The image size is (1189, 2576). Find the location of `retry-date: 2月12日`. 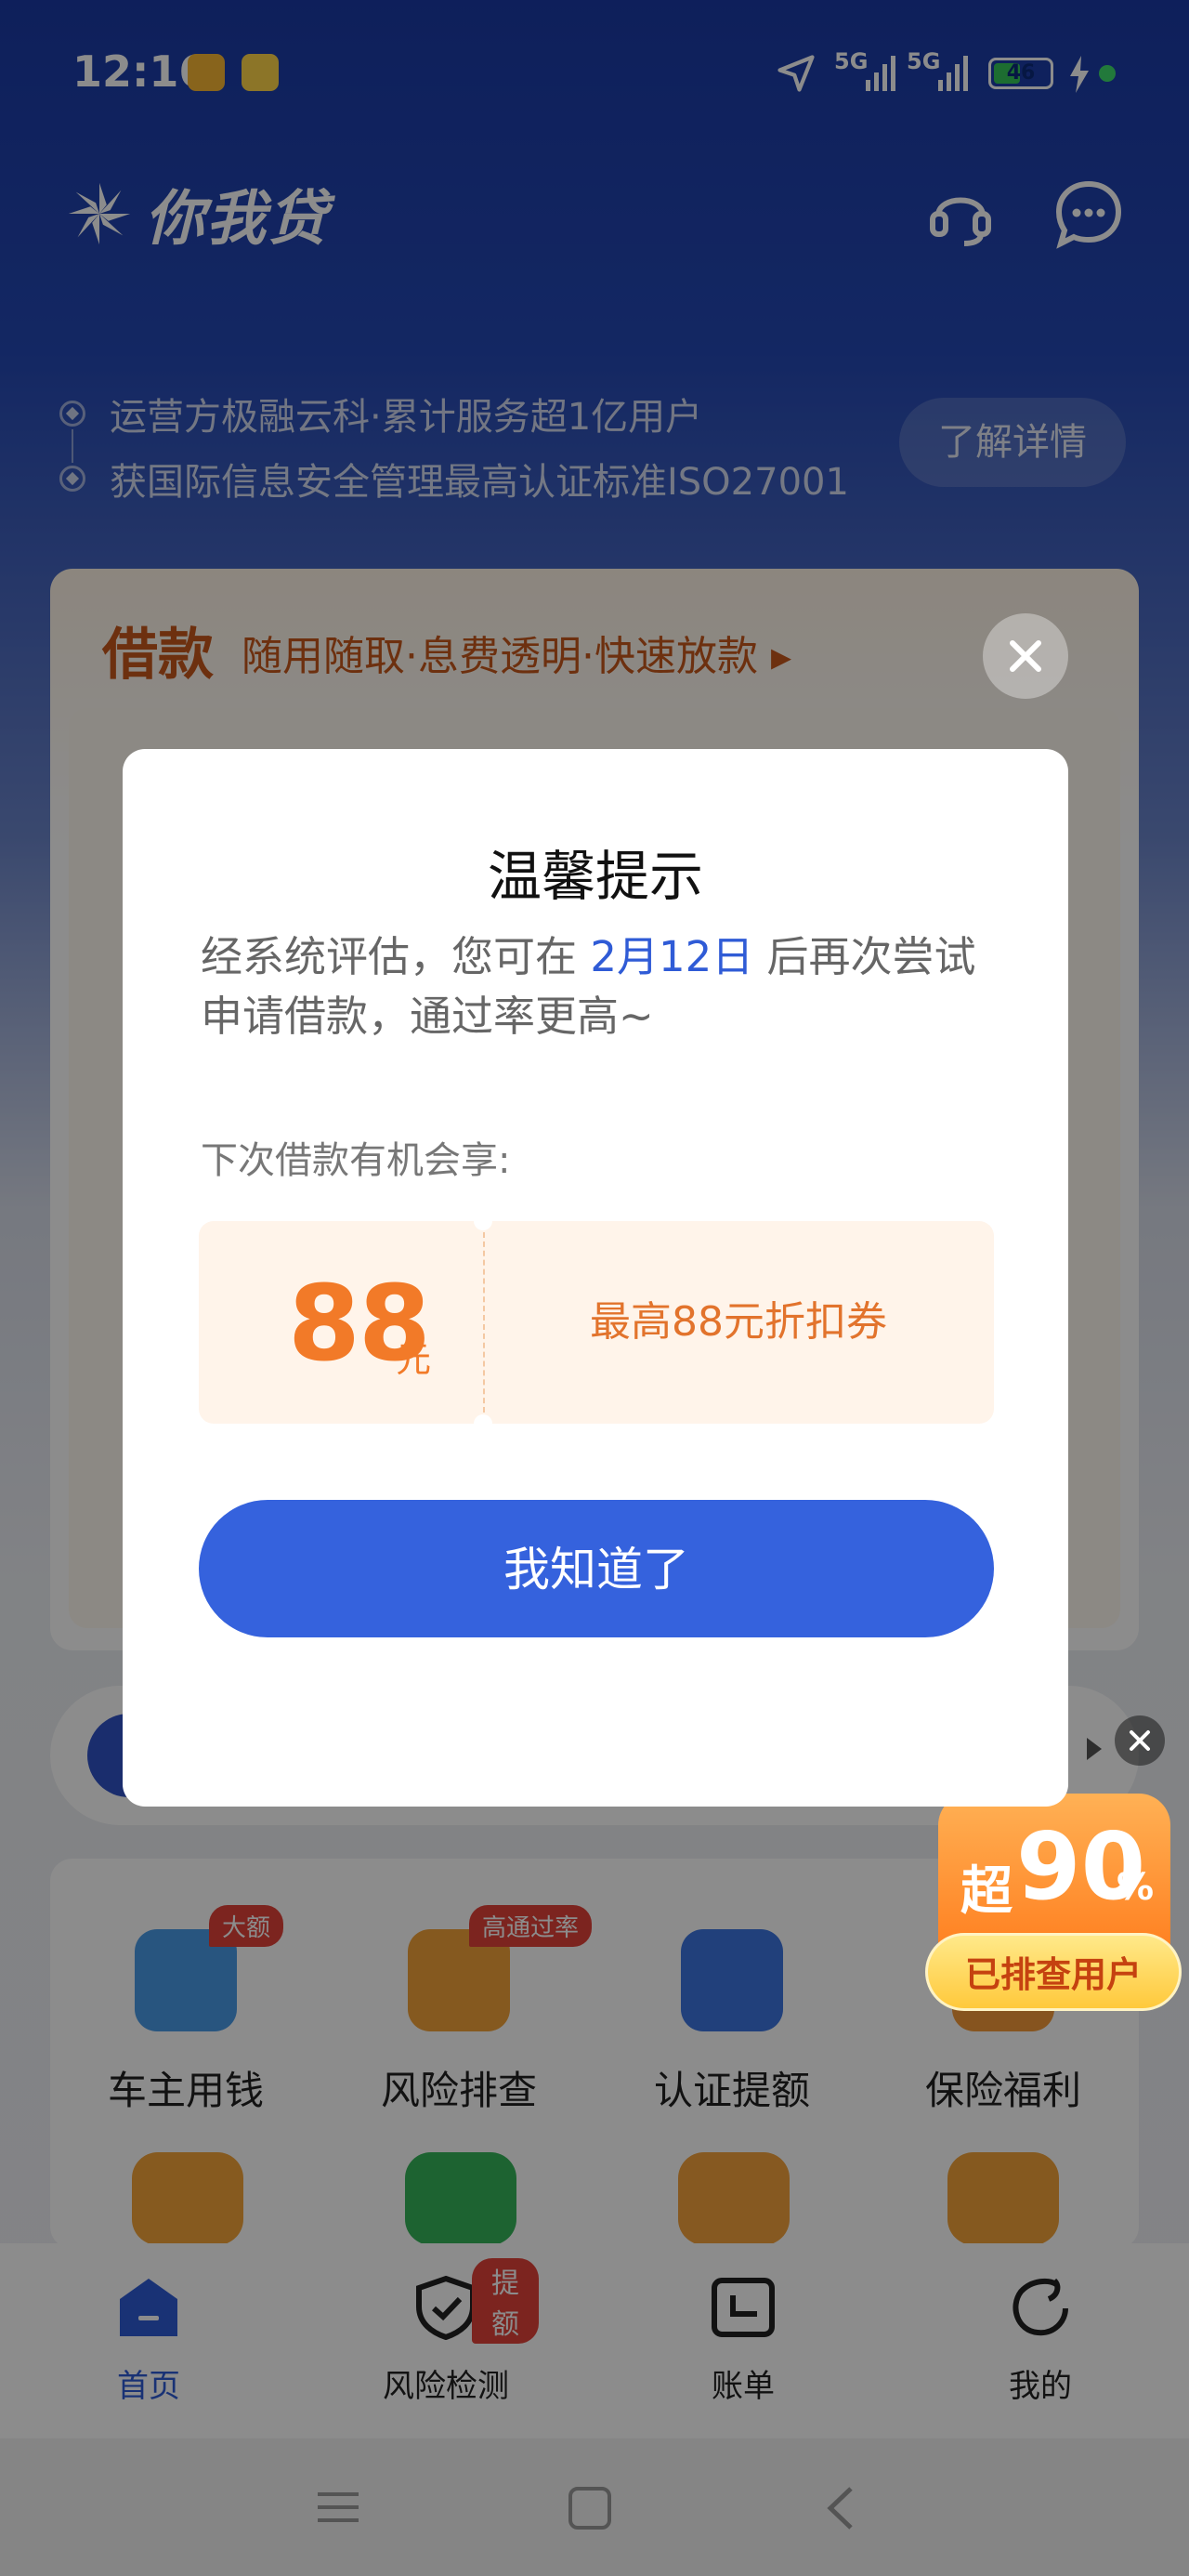

retry-date: 2月12日 is located at coordinates (672, 956).